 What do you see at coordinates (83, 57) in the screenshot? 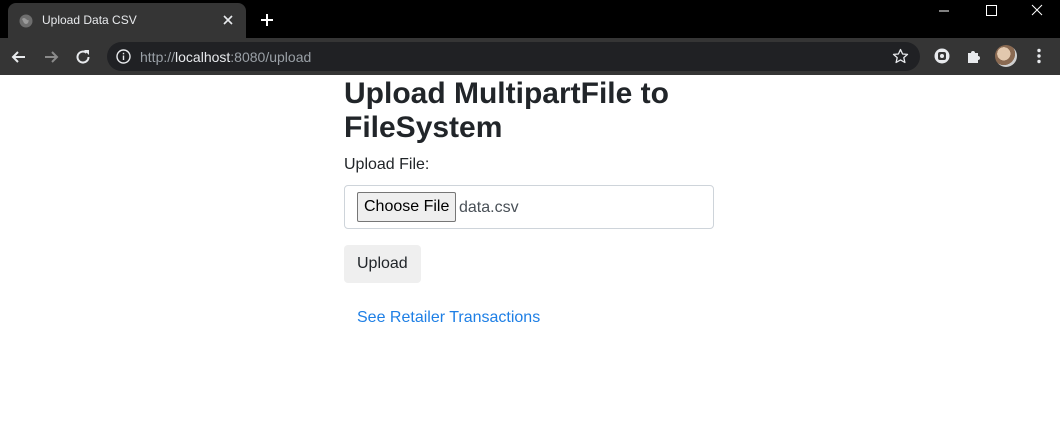
I see `reload-icon` at bounding box center [83, 57].